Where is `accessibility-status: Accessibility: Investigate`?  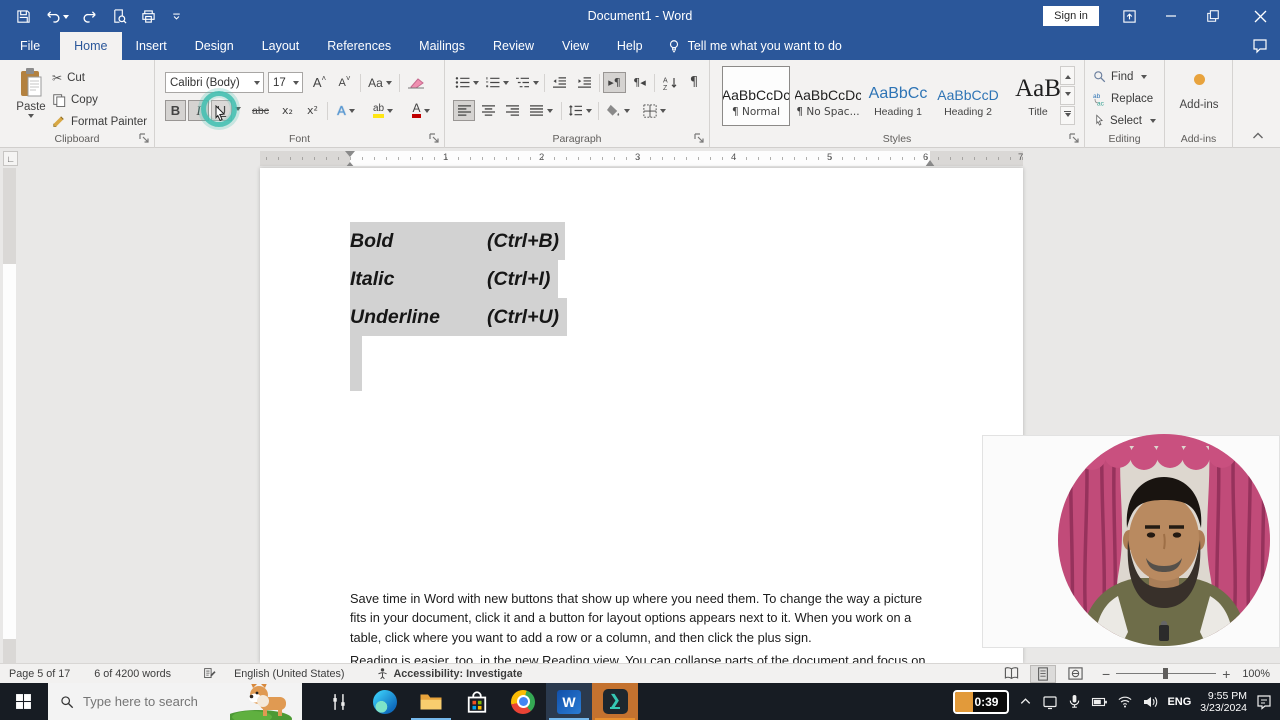
accessibility-status: Accessibility: Investigate is located at coordinates (449, 673).